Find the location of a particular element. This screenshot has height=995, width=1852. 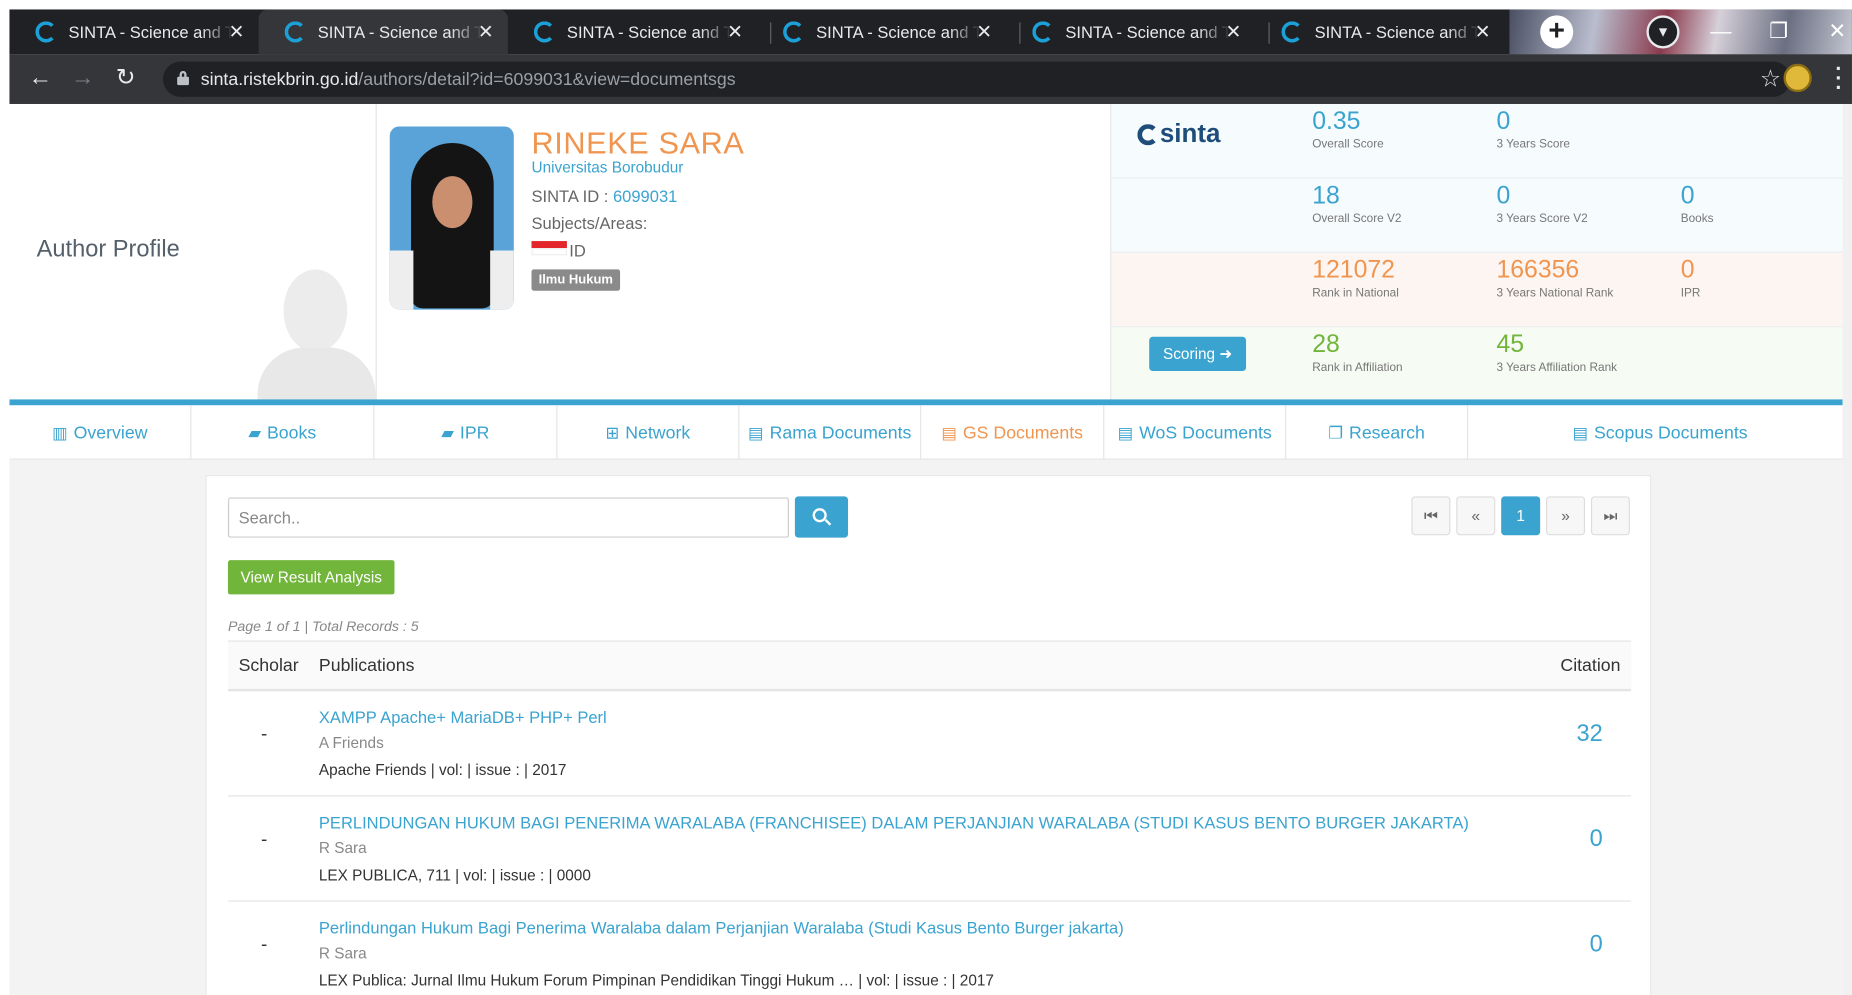

score-value: 18 is located at coordinates (1326, 195).